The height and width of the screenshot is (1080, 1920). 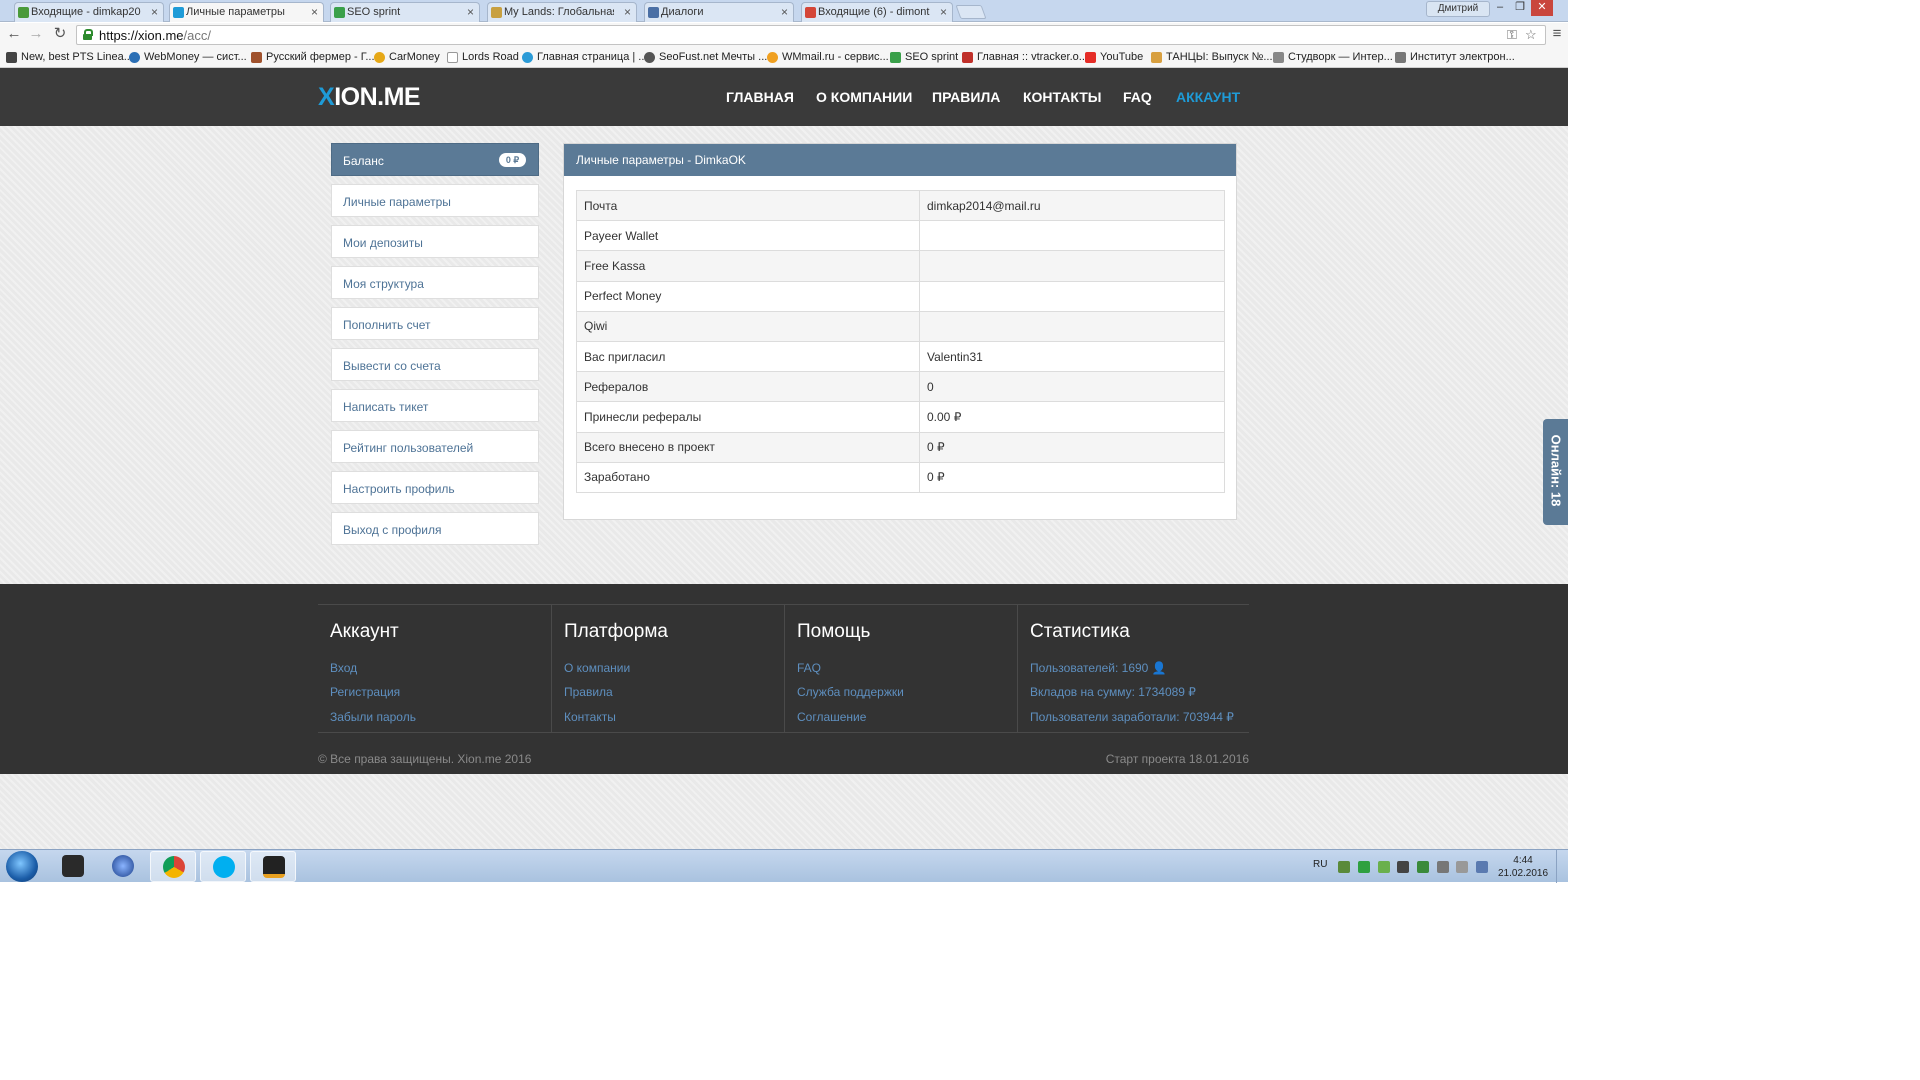 I want to click on param-value: 0, so click(x=1072, y=387).